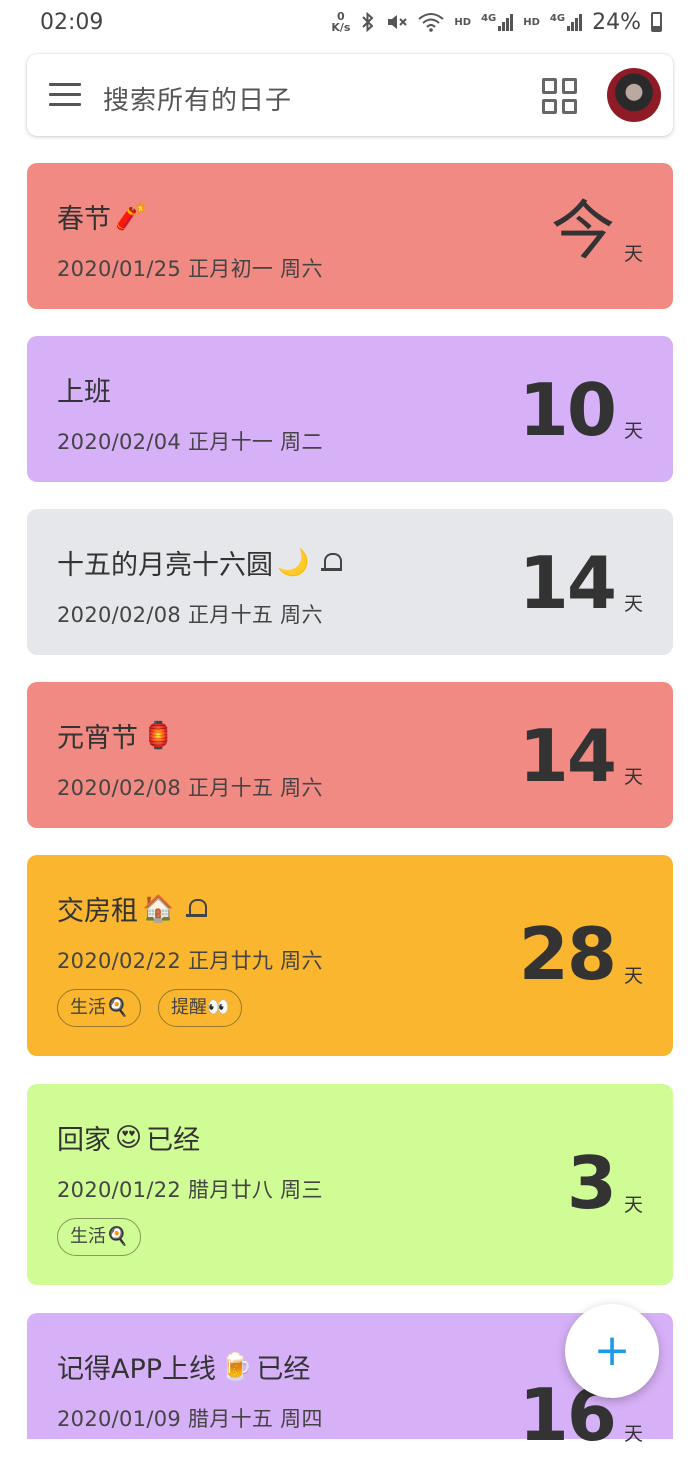 This screenshot has width=700, height=1457. What do you see at coordinates (190, 1190) in the screenshot?
I see `event-date: 2020/01/22 腊月廿八 周三` at bounding box center [190, 1190].